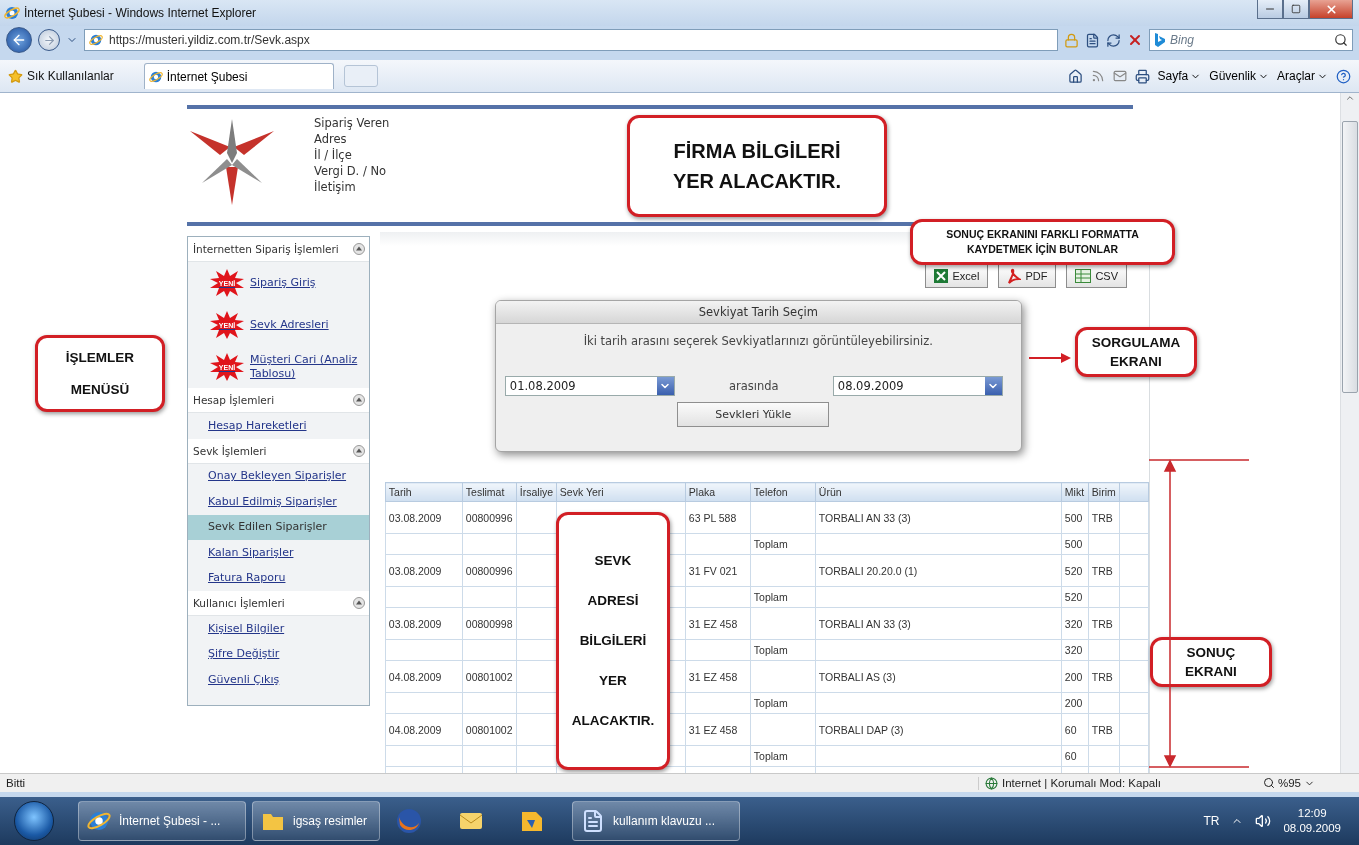 Image resolution: width=1359 pixels, height=845 pixels. Describe the element at coordinates (1014, 276) in the screenshot. I see `pdf-icon` at that location.